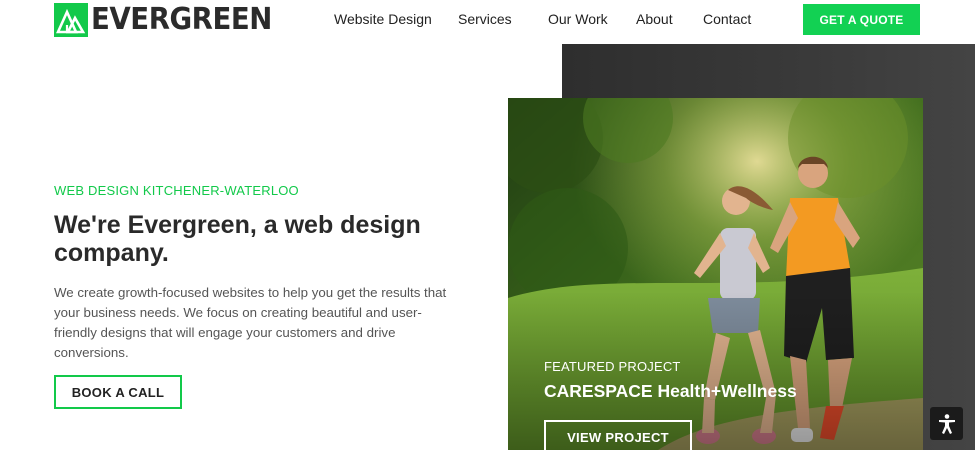  I want to click on accessibility-icon, so click(946, 423).